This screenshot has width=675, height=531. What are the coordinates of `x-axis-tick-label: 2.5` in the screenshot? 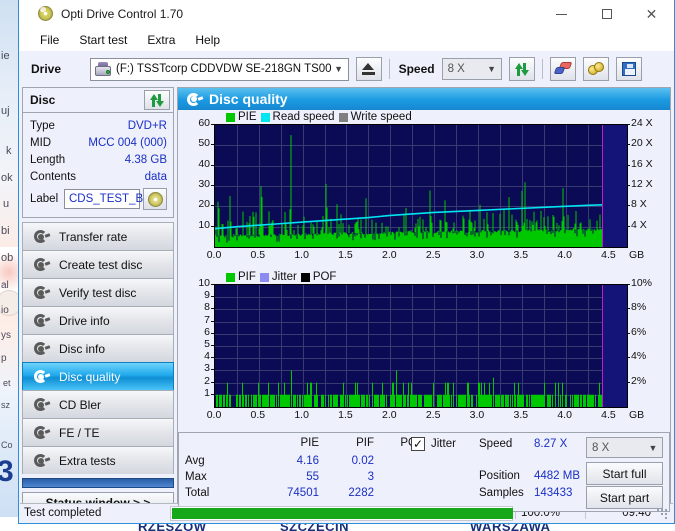 It's located at (433, 415).